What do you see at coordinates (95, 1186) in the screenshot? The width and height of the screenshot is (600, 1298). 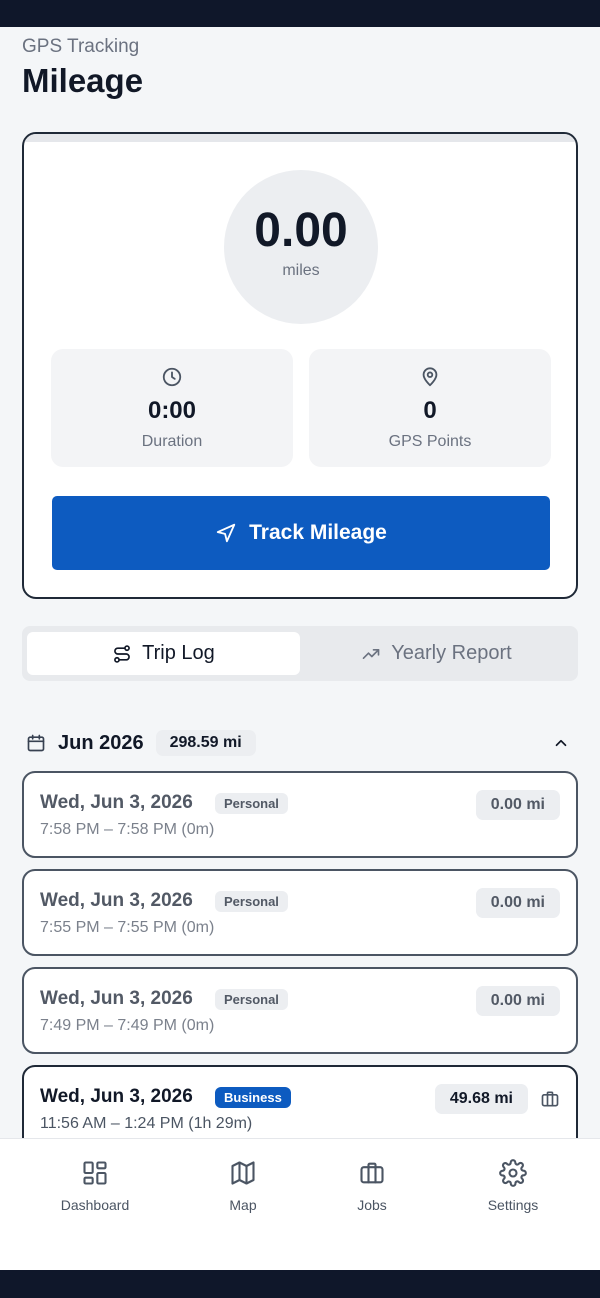 I see `nav-dashboard: Dashboard` at bounding box center [95, 1186].